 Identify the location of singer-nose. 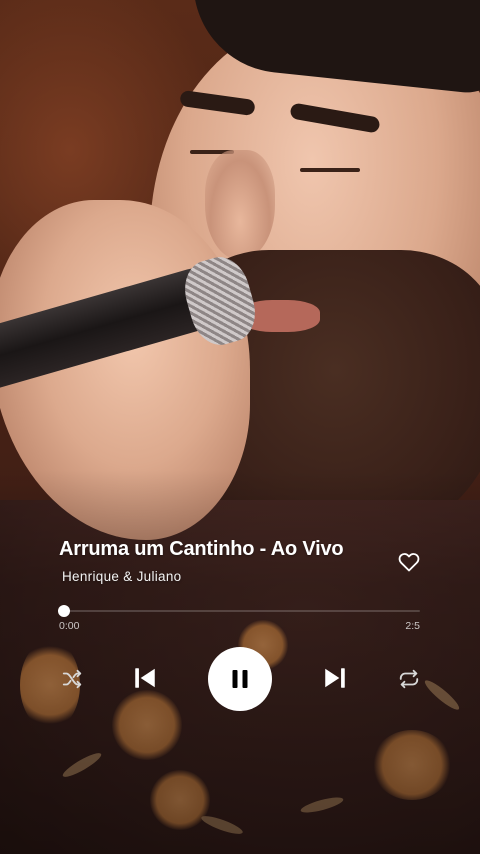
(240, 205).